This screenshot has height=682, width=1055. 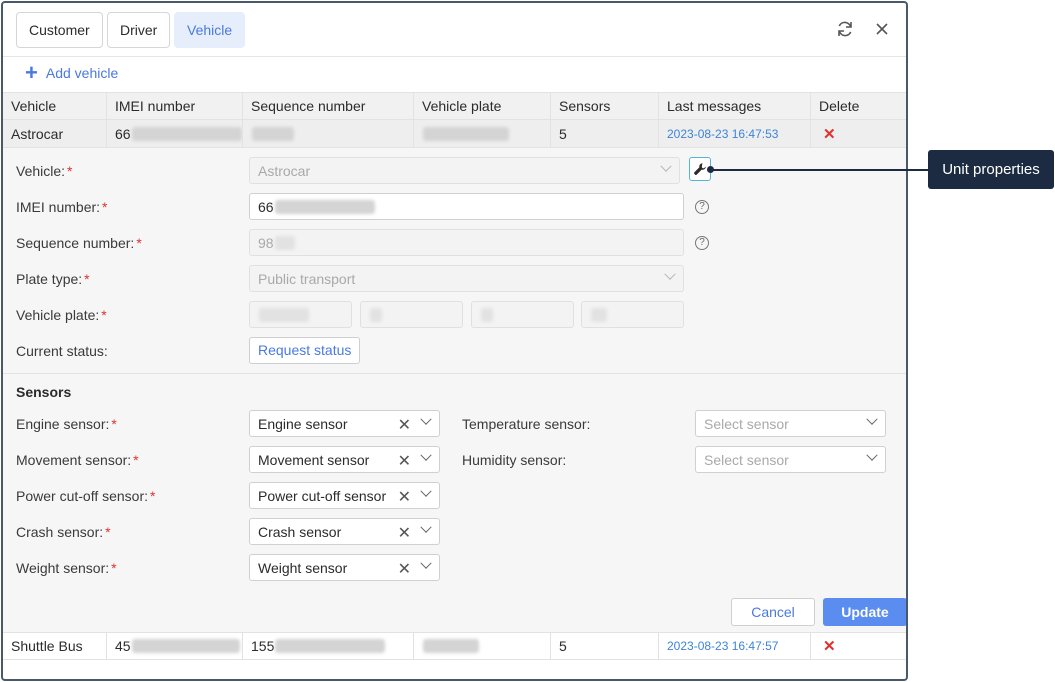 I want to click on add-vehicle-label: Add vehicle, so click(x=82, y=73).